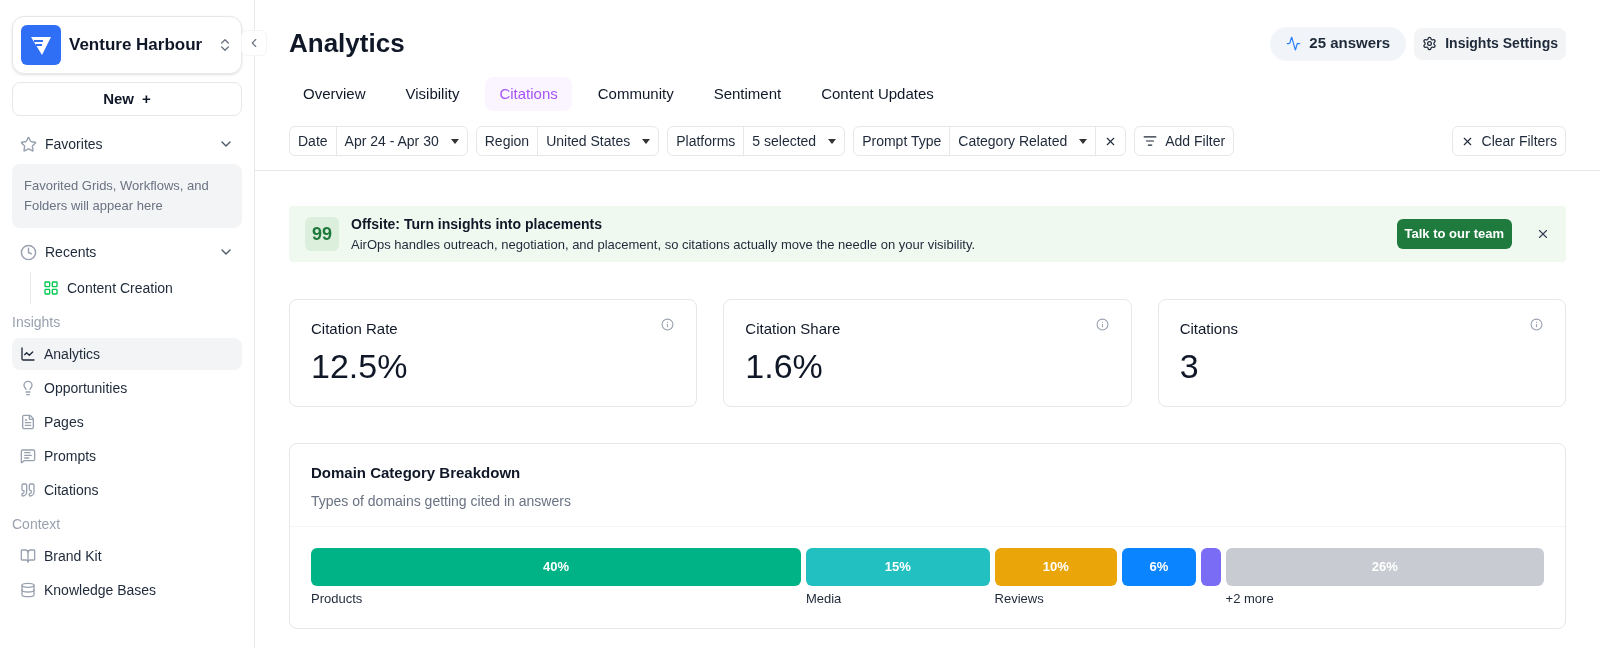 Image resolution: width=1600 pixels, height=648 pixels. What do you see at coordinates (401, 141) in the screenshot?
I see `filter-value: Apr 24 - Apr 30` at bounding box center [401, 141].